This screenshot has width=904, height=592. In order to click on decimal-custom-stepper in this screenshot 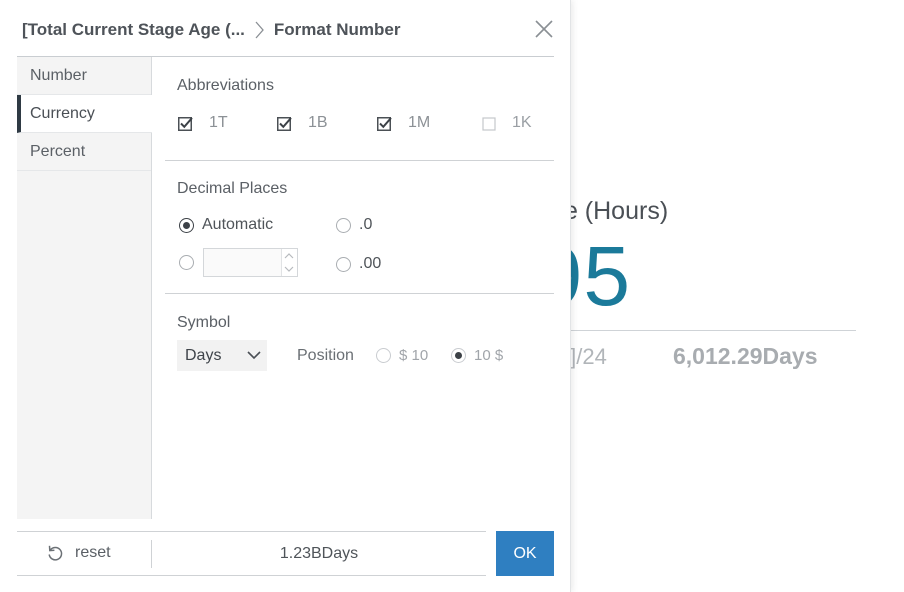, I will do `click(250, 262)`.